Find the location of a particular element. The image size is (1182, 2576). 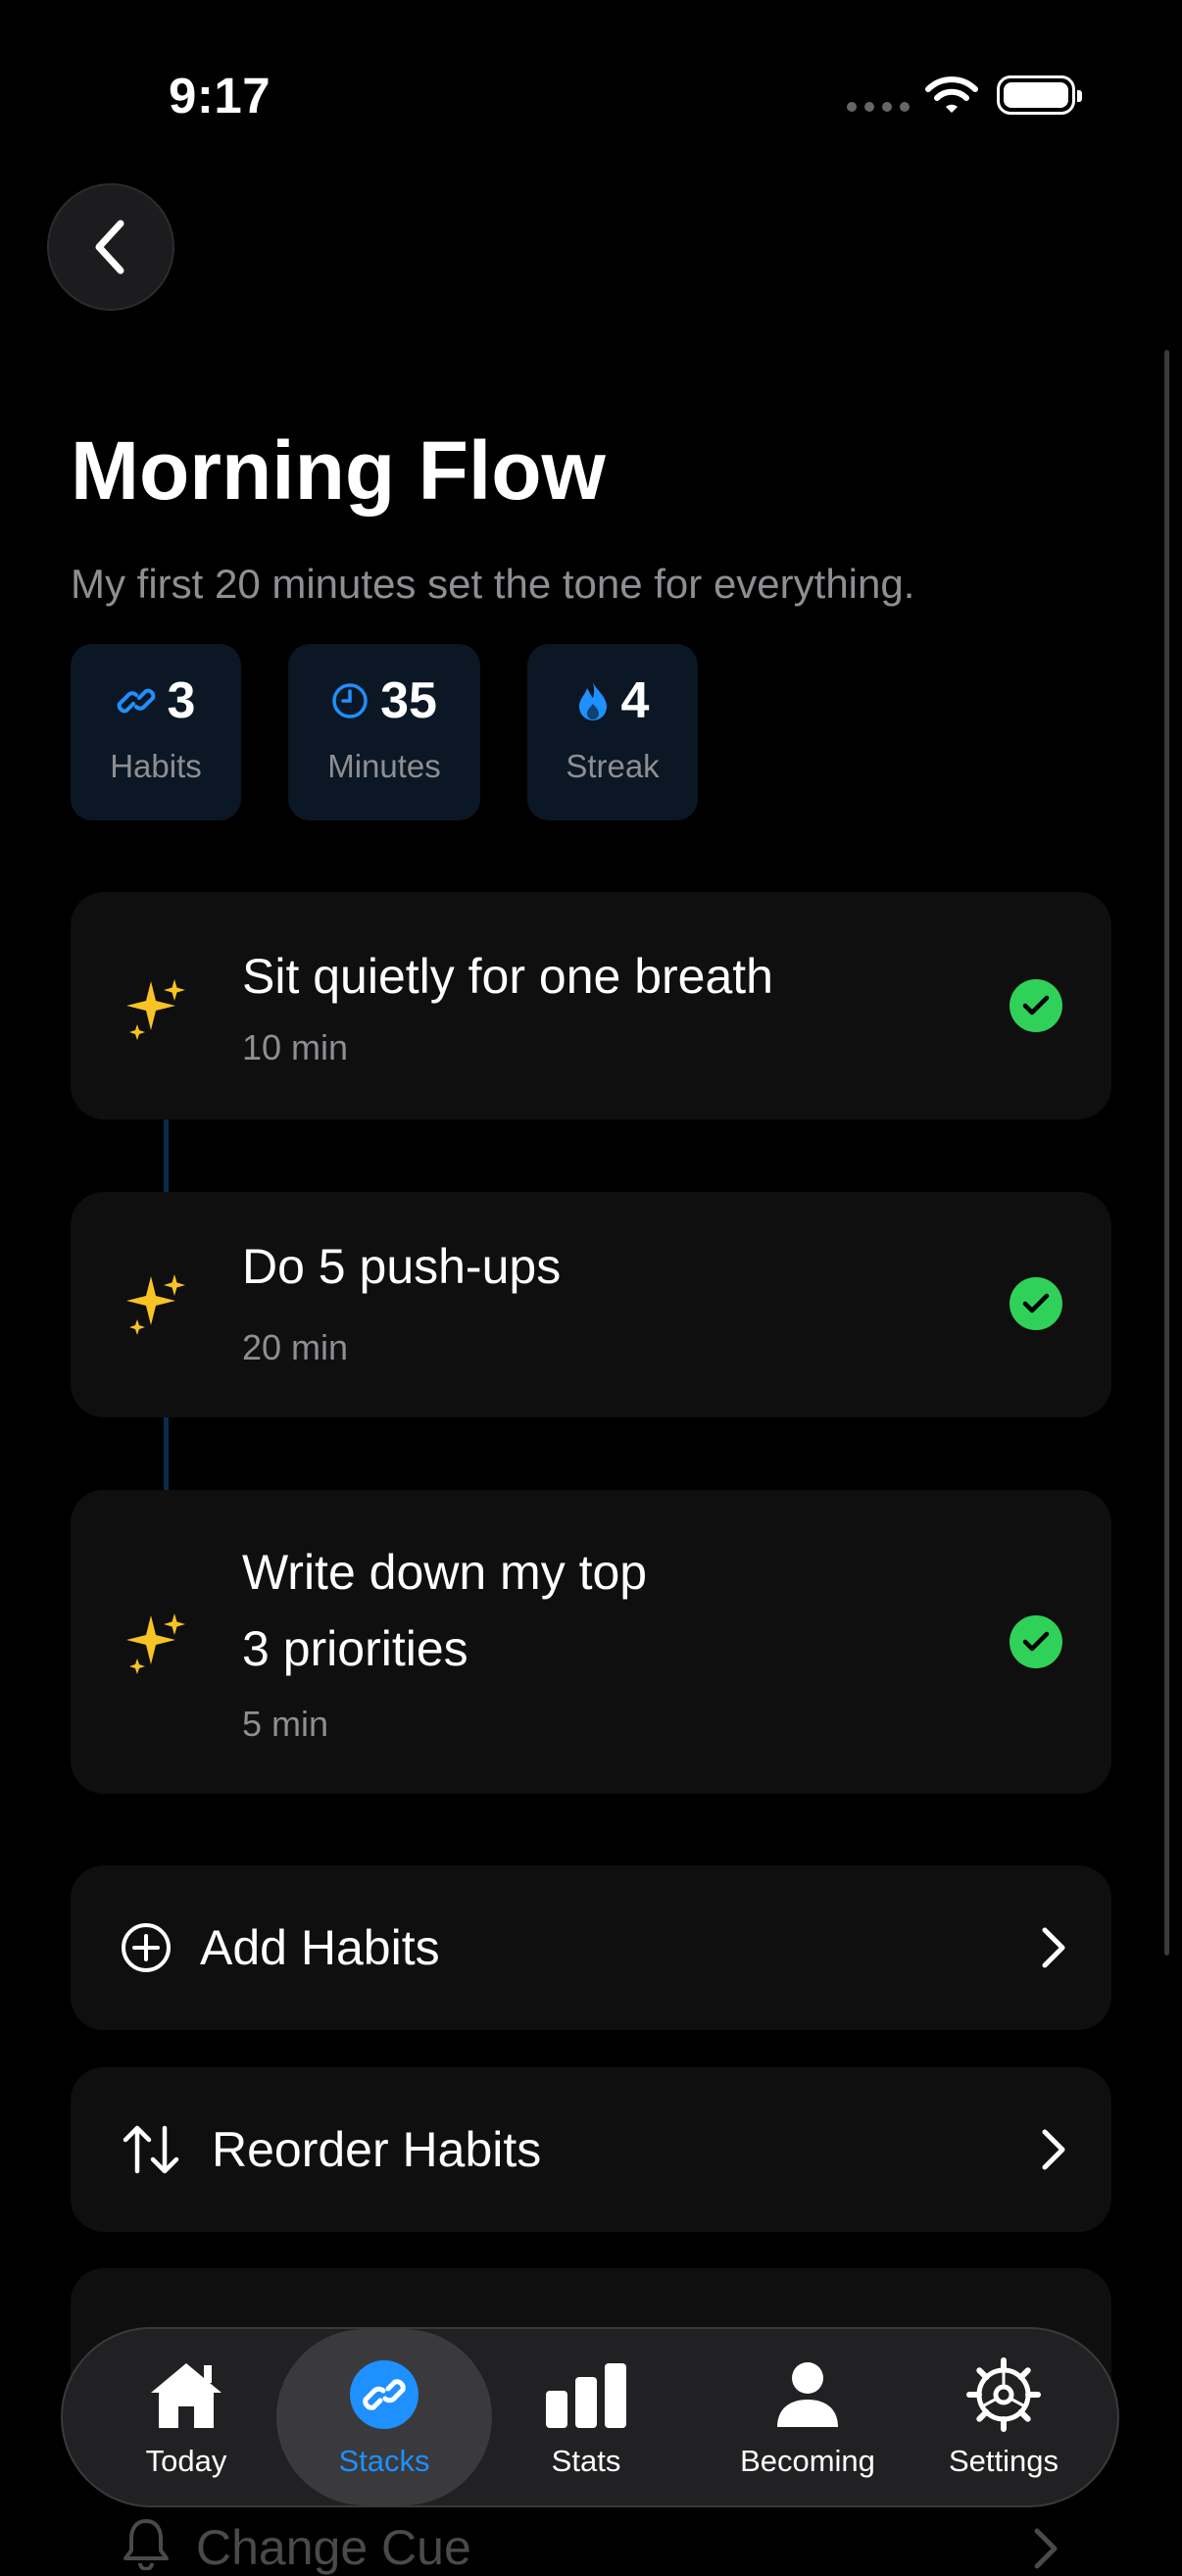

house-icon is located at coordinates (186, 2395).